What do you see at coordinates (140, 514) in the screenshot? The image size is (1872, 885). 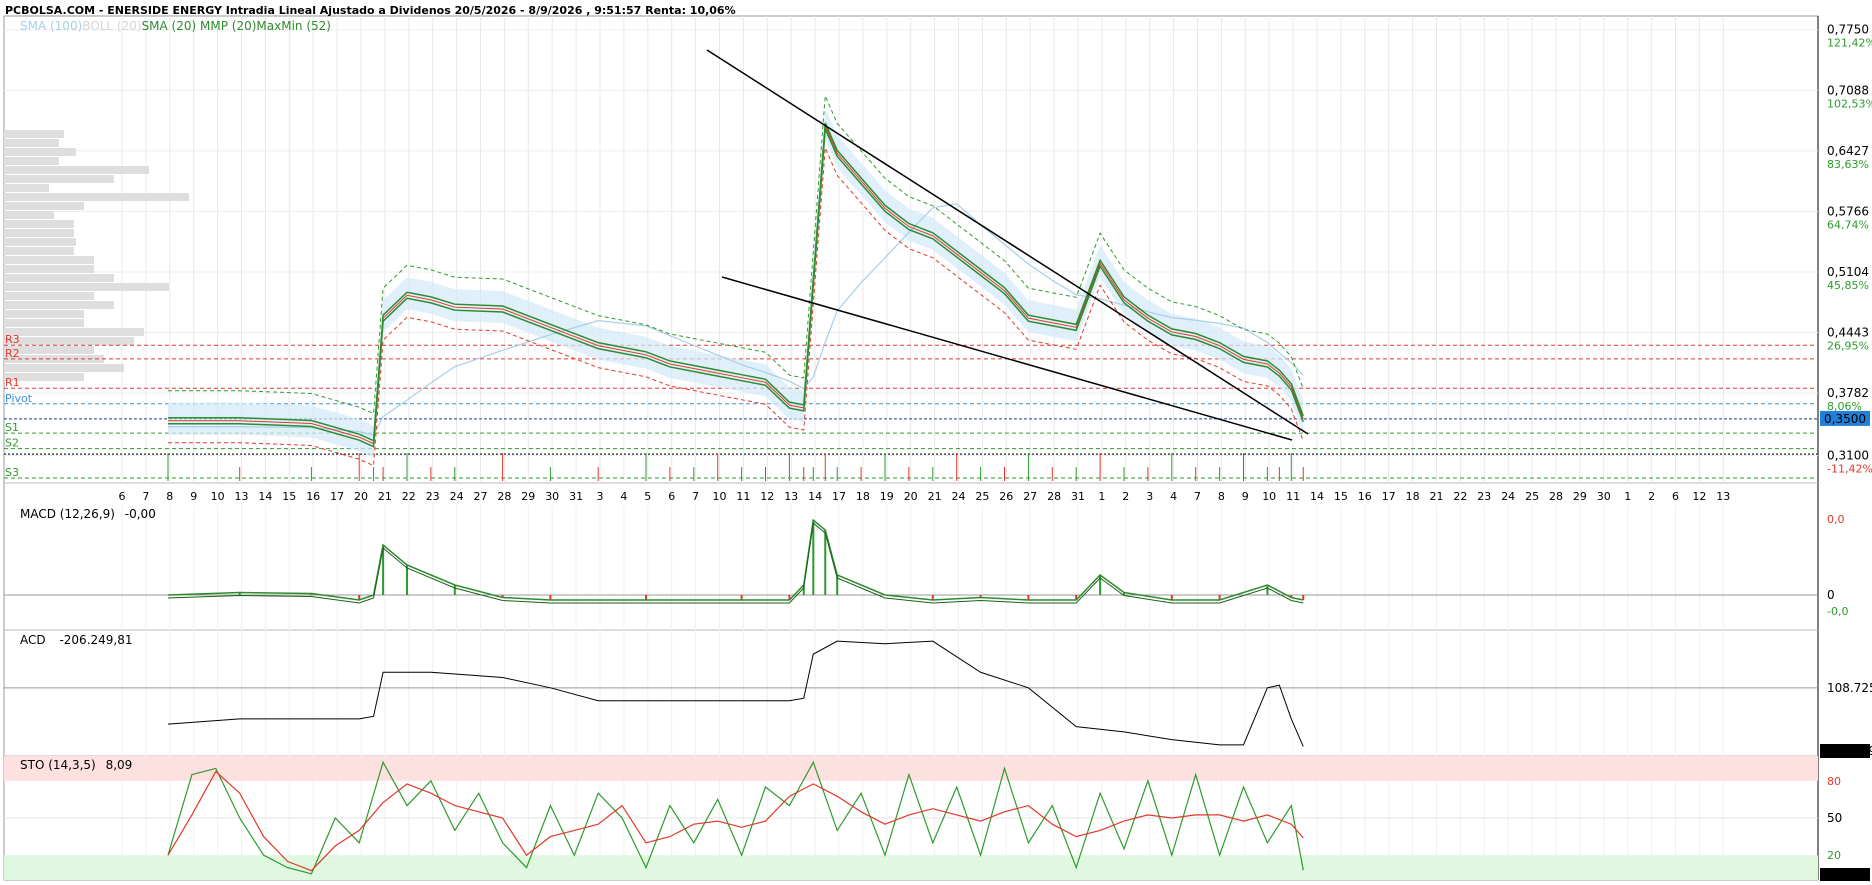 I see `macd-value: -0,00` at bounding box center [140, 514].